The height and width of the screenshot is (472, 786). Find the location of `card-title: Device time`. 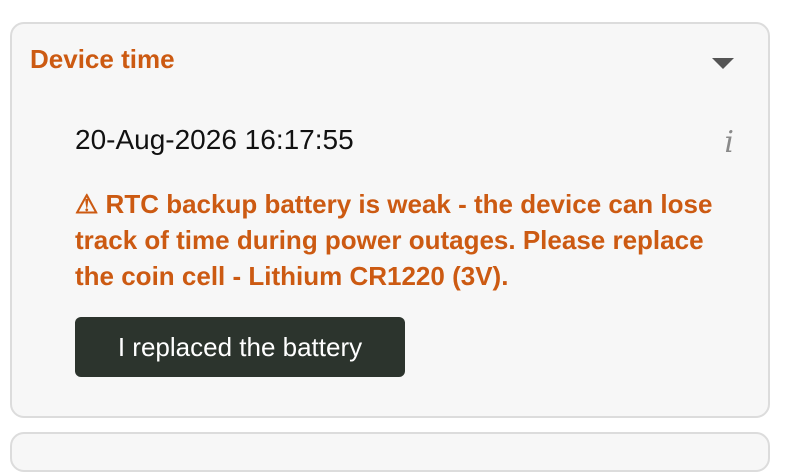

card-title: Device time is located at coordinates (102, 59).